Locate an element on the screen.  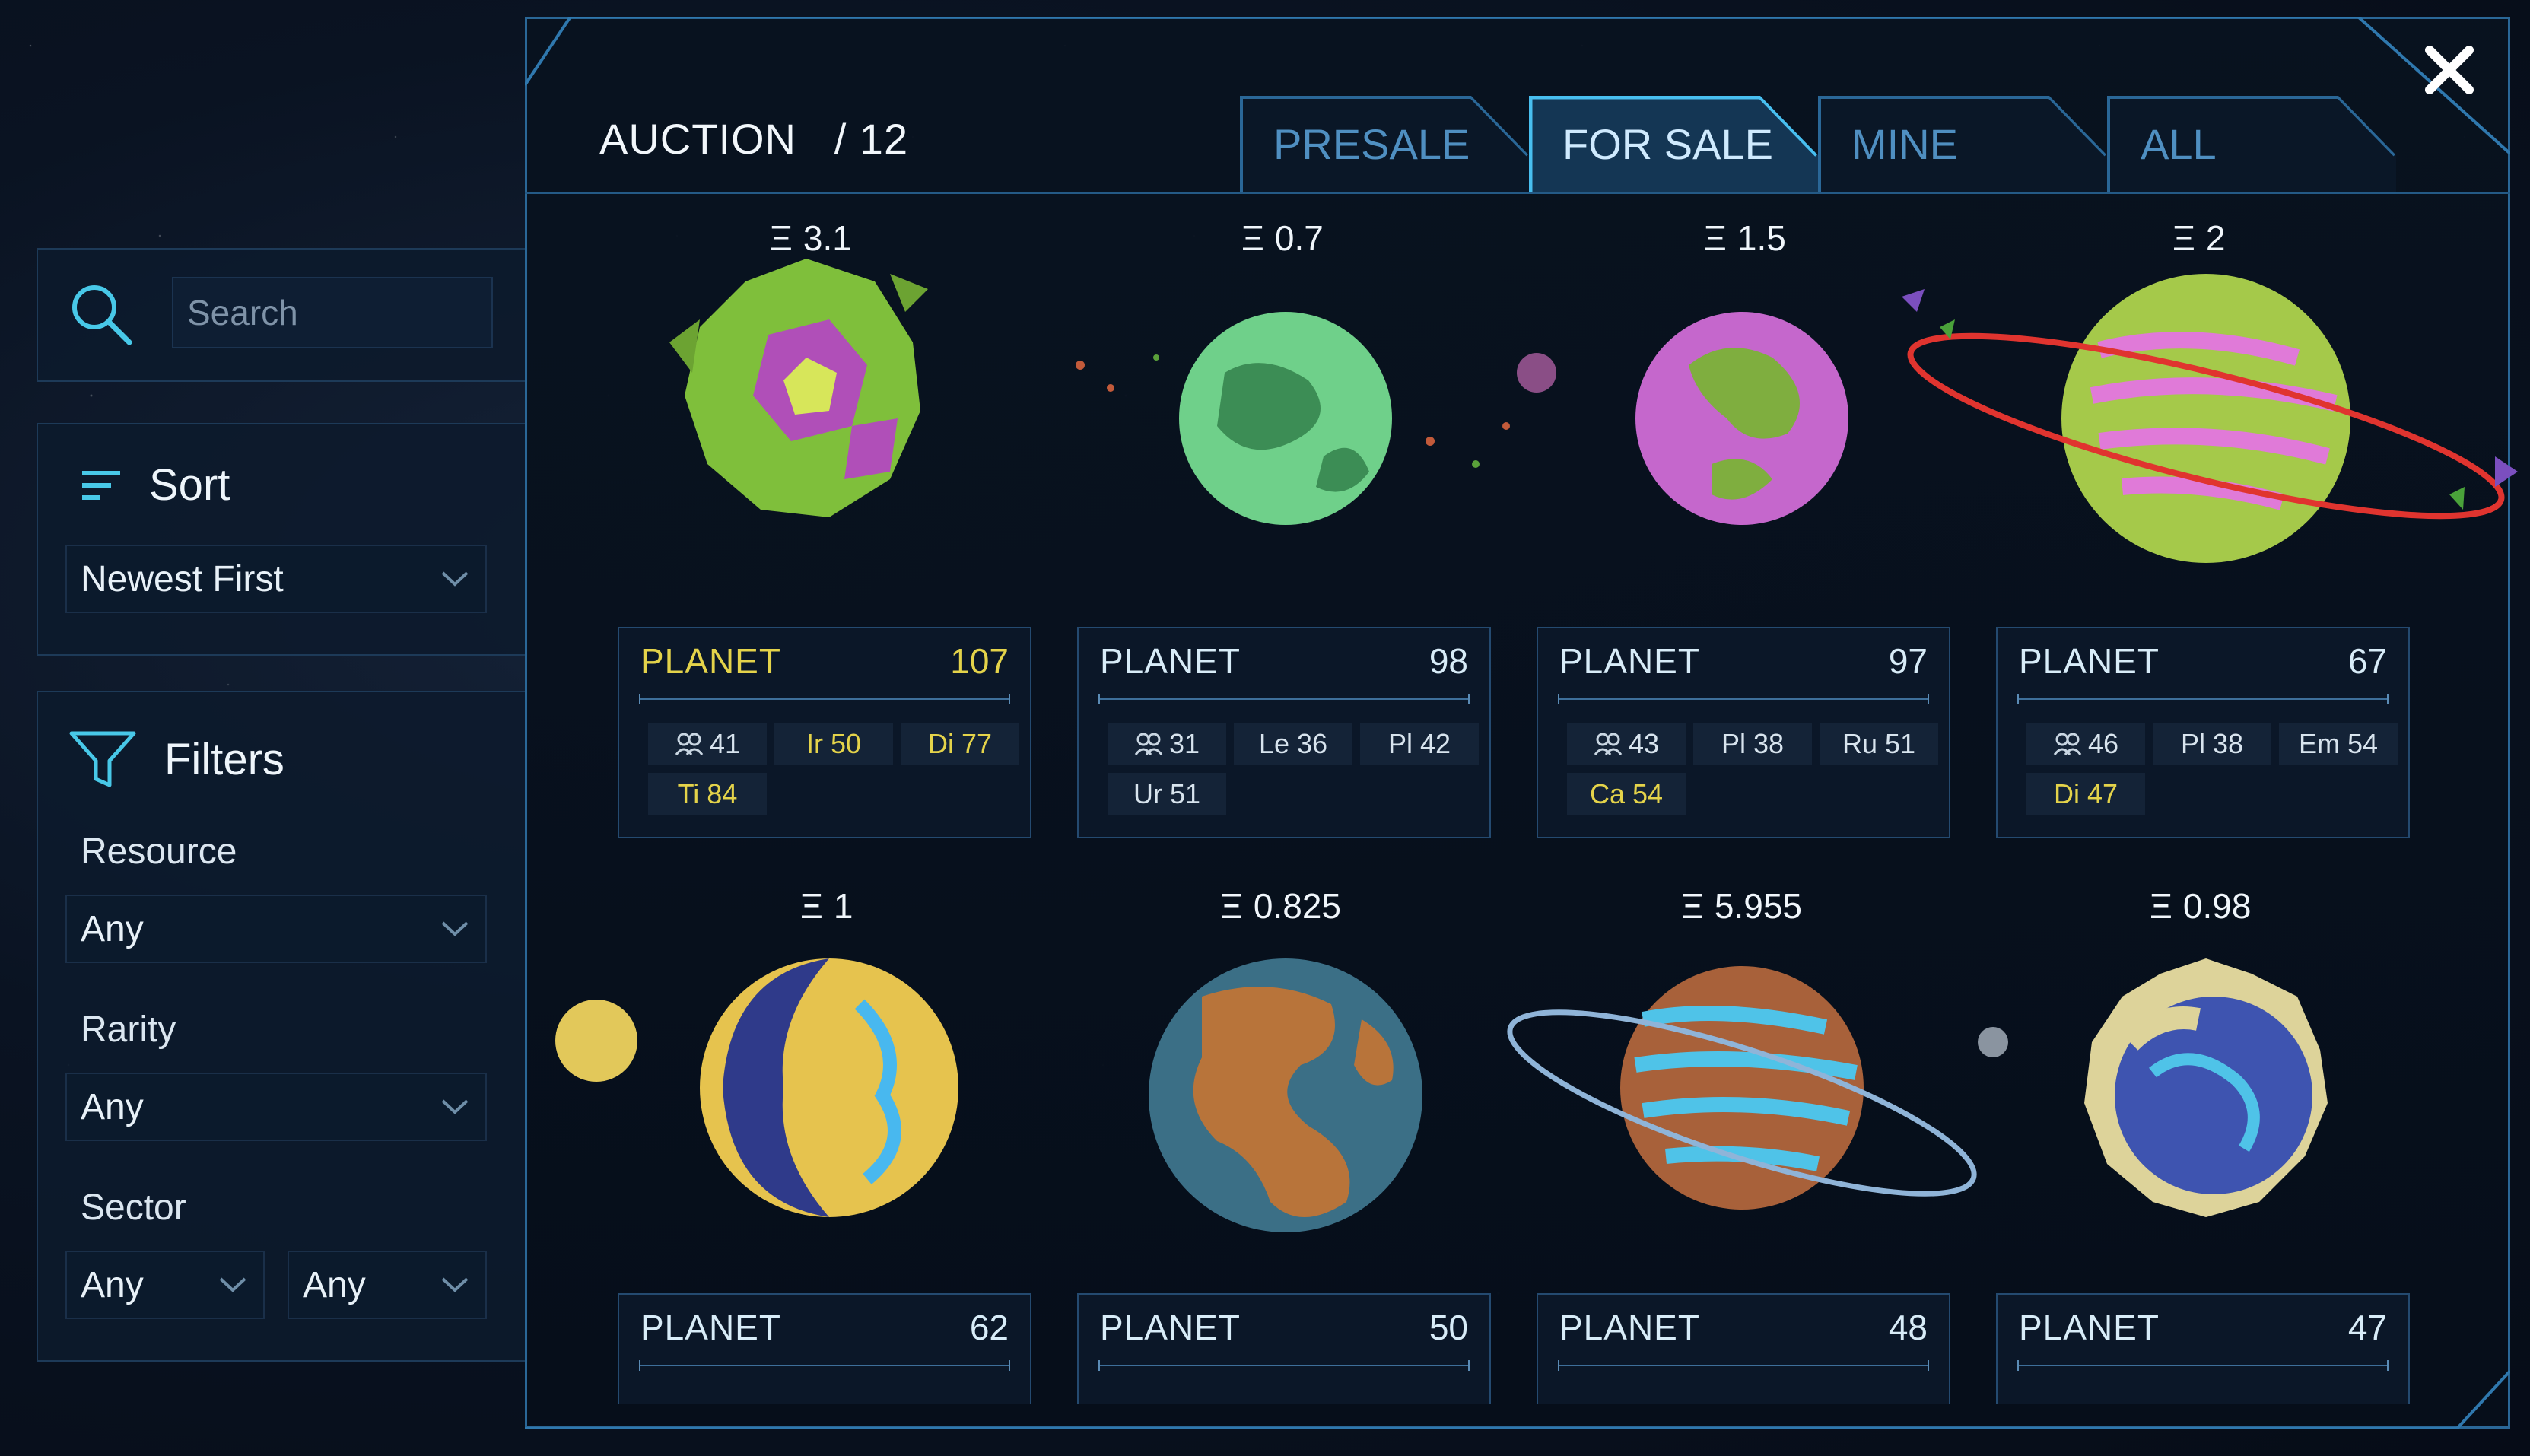
filter-funnel-icon is located at coordinates (102, 759).